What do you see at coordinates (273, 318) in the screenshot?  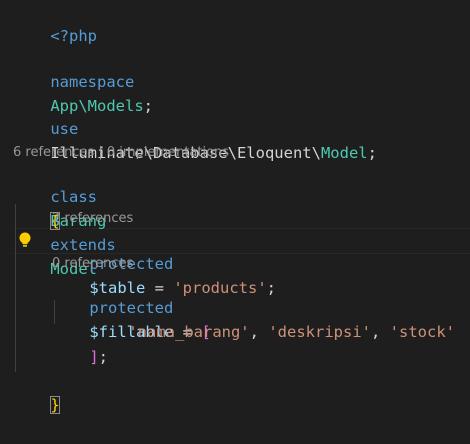 I see `code-line-11: 'nama_barang', 'deskripsi', 'stock'` at bounding box center [273, 318].